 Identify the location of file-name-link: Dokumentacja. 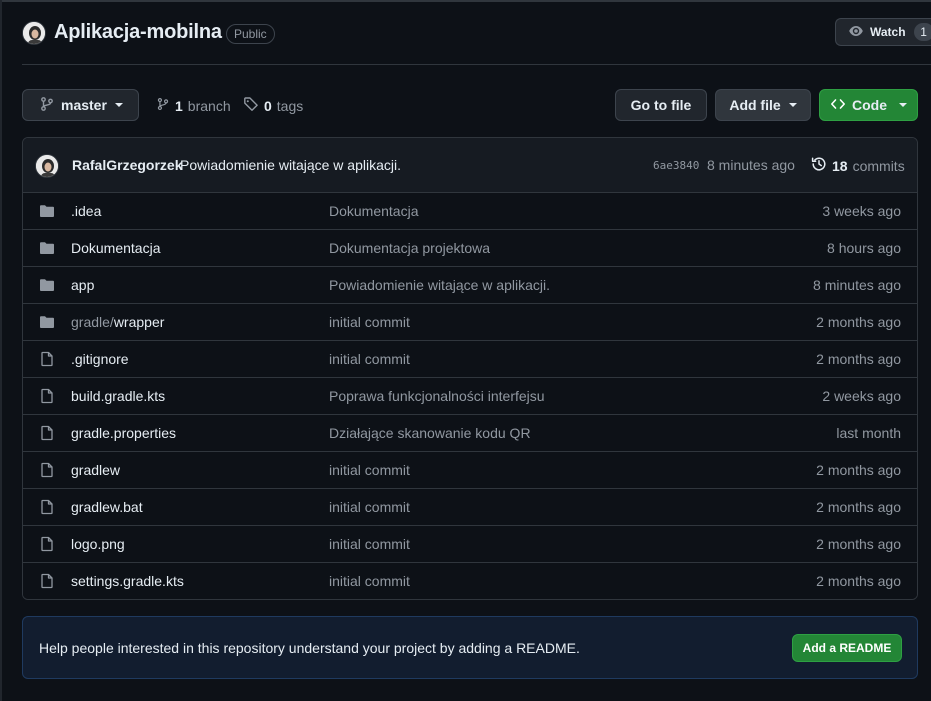
(116, 248).